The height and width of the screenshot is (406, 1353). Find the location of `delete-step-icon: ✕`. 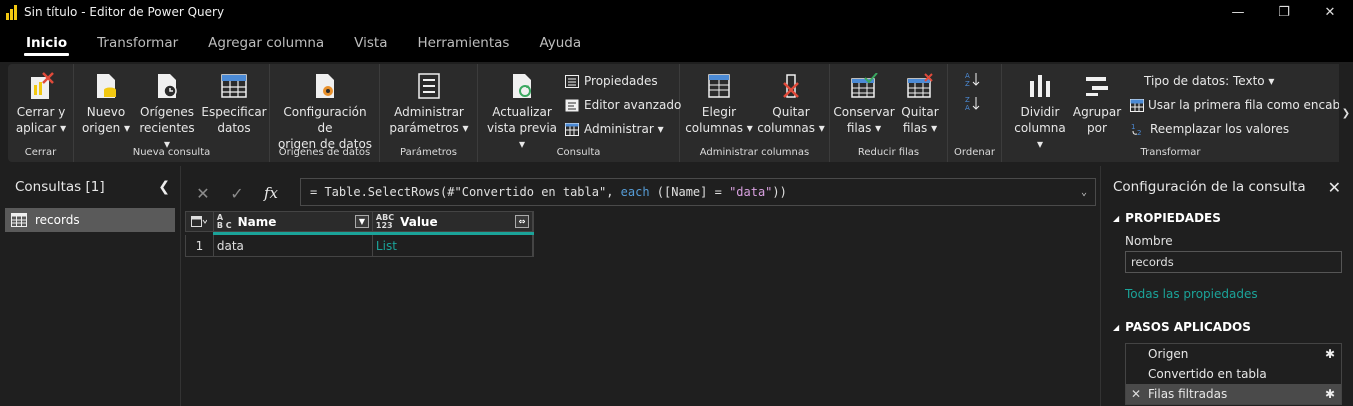

delete-step-icon: ✕ is located at coordinates (1136, 394).